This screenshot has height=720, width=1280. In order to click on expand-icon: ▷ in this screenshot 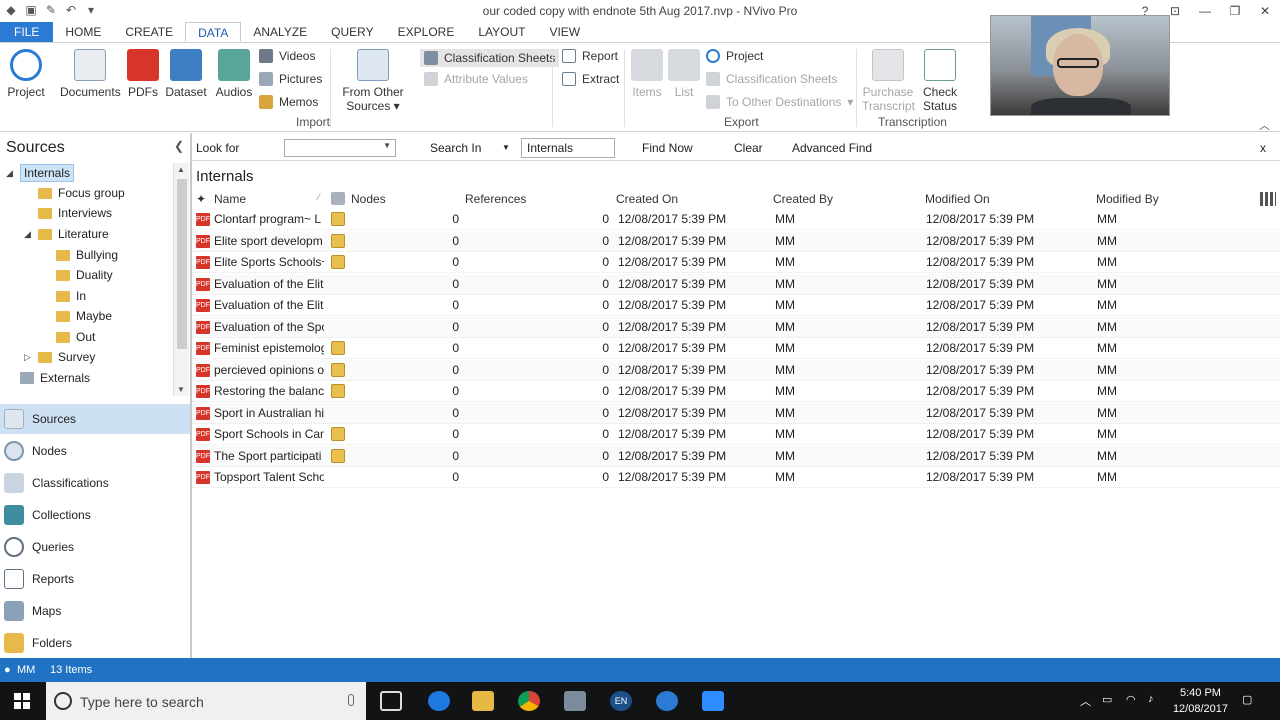, I will do `click(28, 357)`.